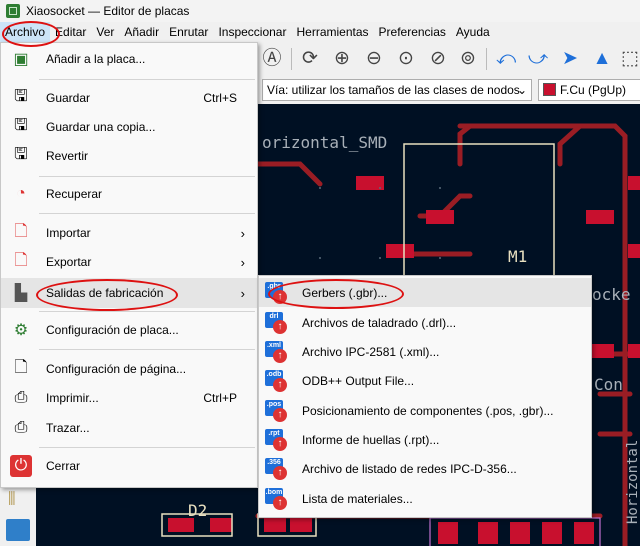  What do you see at coordinates (438, 59) in the screenshot?
I see `zoom-objects-icon: ⊘` at bounding box center [438, 59].